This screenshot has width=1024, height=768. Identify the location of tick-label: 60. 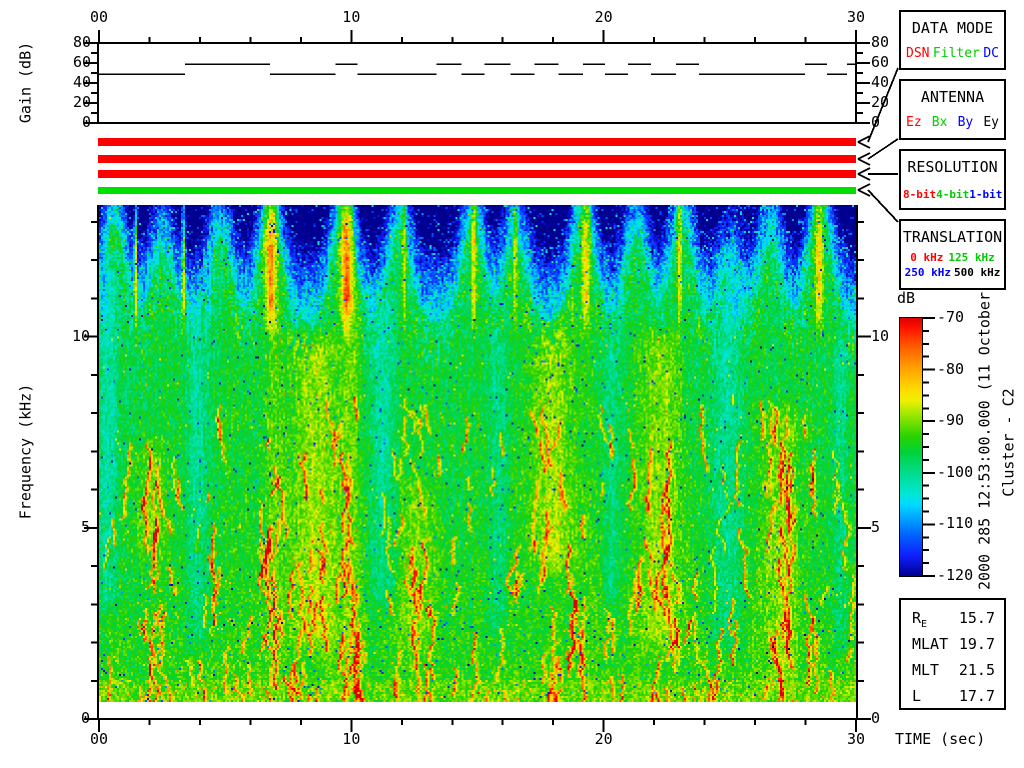
(81, 62).